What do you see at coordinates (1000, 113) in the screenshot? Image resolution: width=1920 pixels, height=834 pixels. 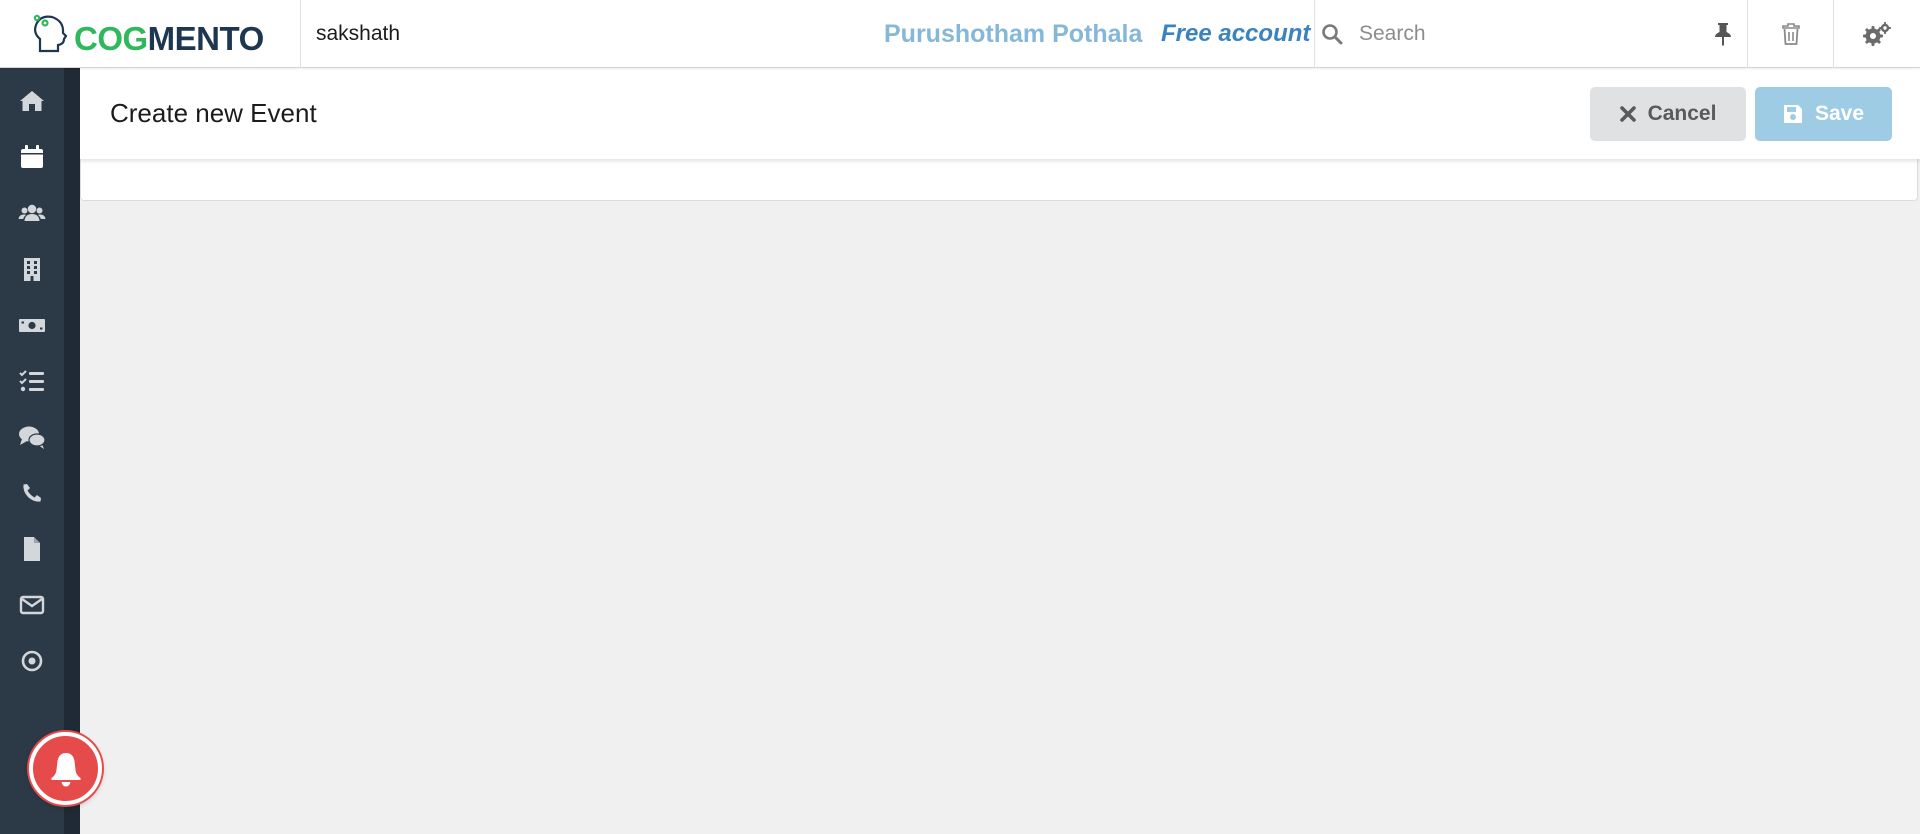 I see `page-header: Create new Event Cancel Save` at bounding box center [1000, 113].